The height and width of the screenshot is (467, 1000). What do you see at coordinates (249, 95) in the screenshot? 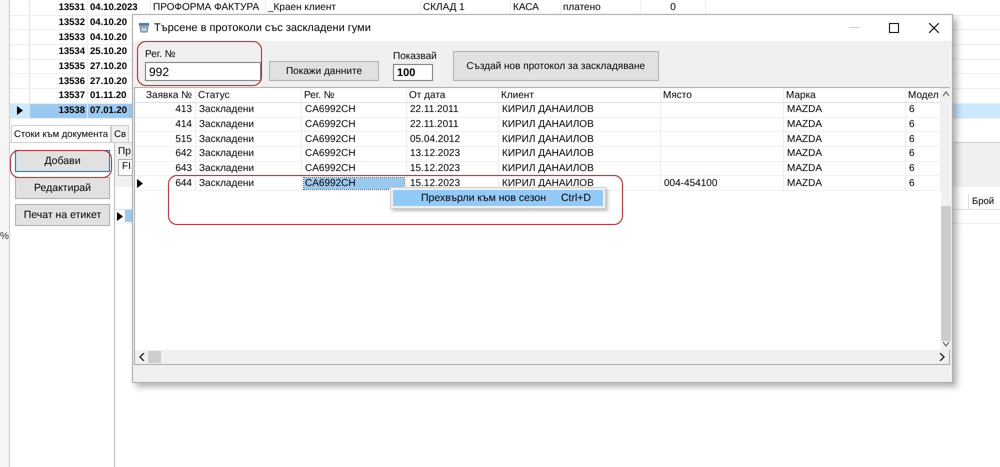
I see `column-header: Статус` at bounding box center [249, 95].